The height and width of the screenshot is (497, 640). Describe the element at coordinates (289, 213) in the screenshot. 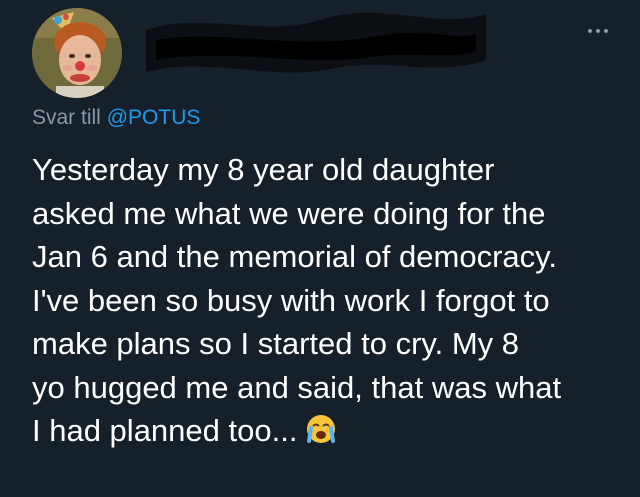

I see `tweet-text-line: asked me what we were doing for the` at that location.